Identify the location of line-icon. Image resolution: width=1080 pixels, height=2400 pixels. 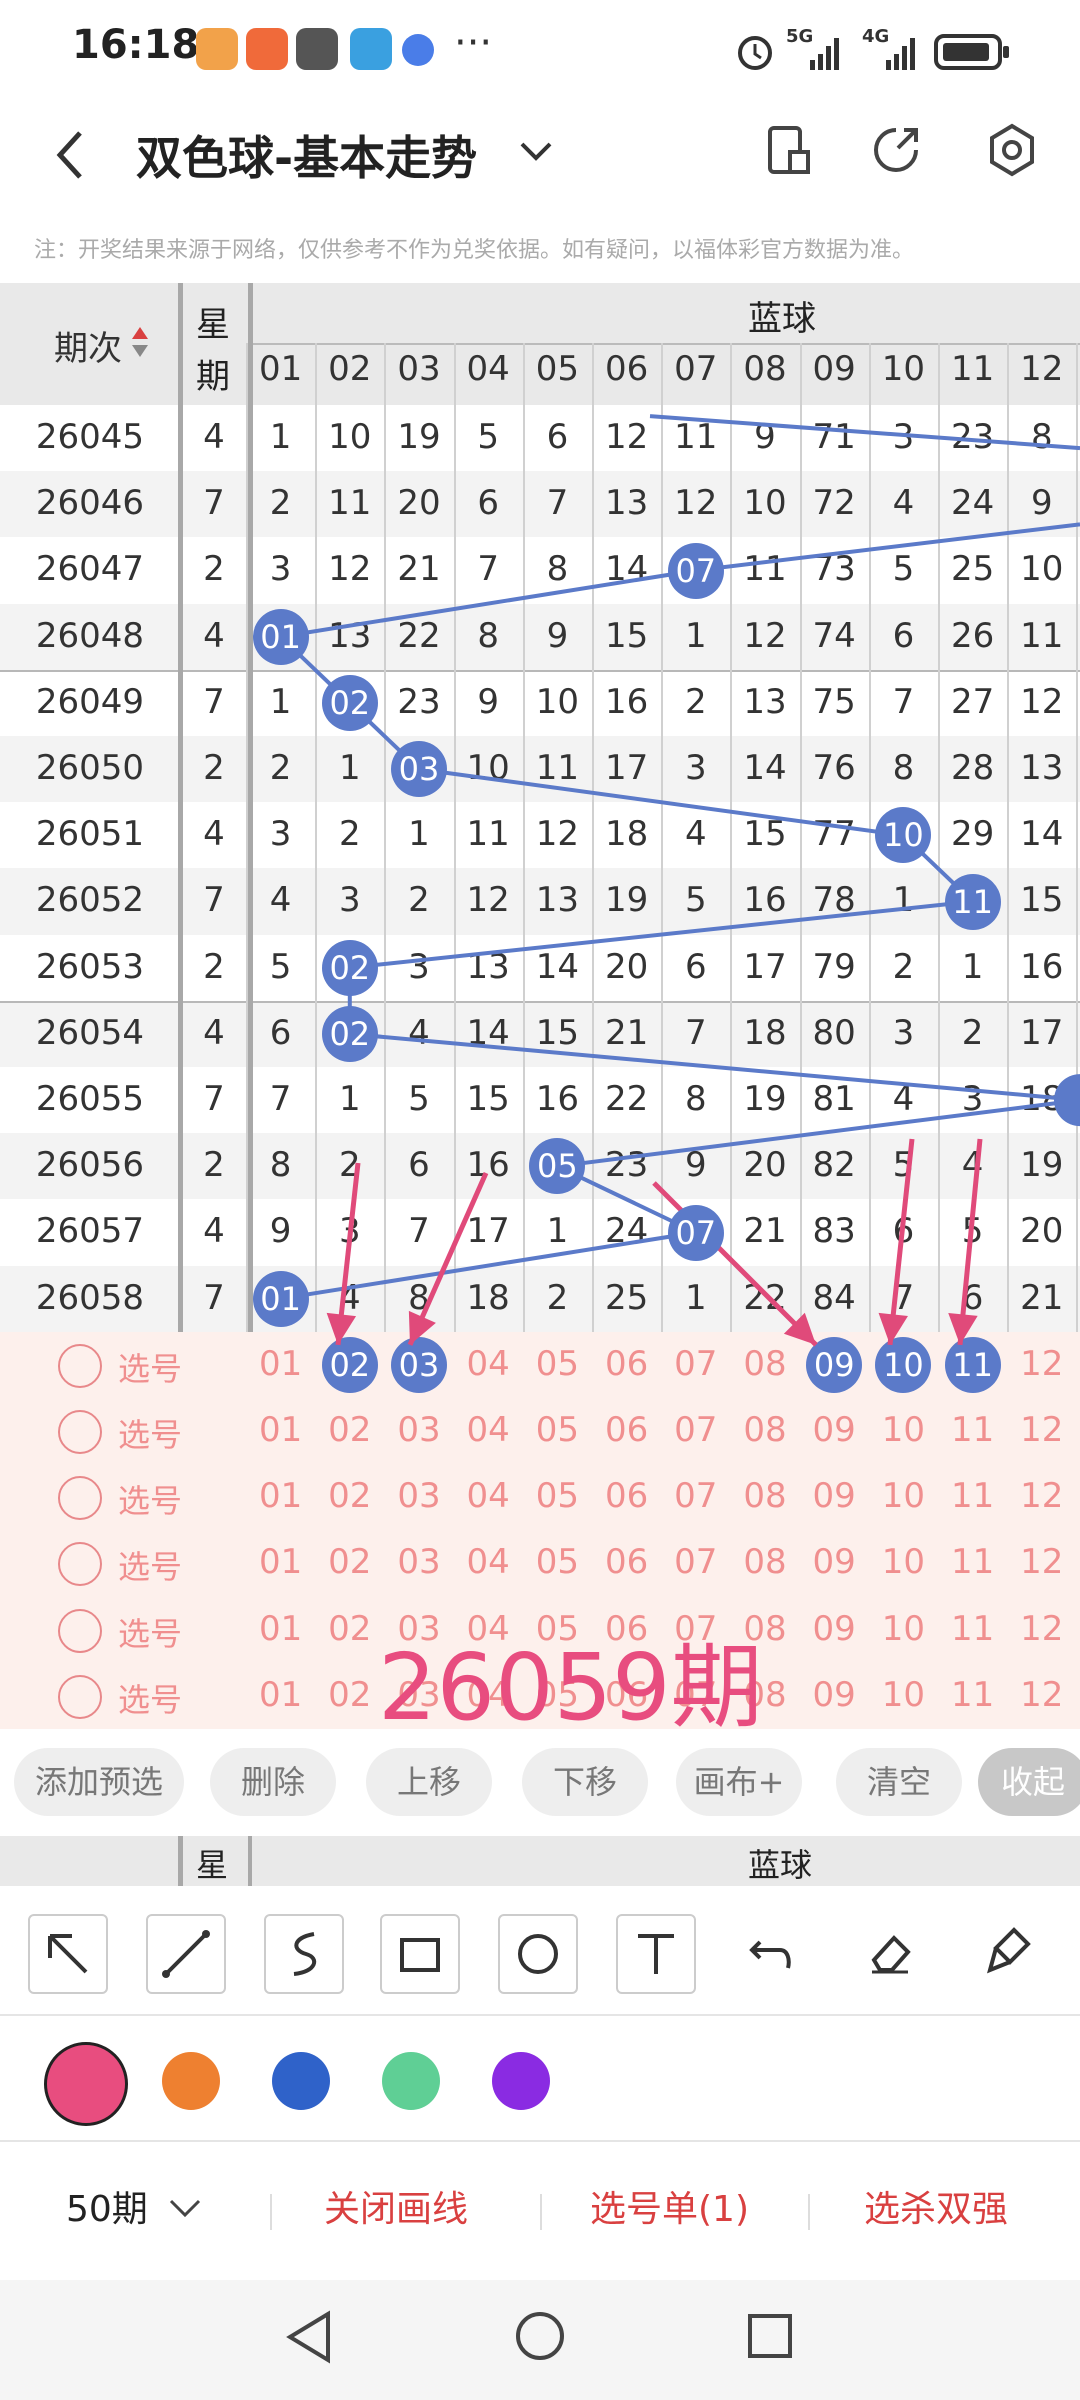
(186, 1954).